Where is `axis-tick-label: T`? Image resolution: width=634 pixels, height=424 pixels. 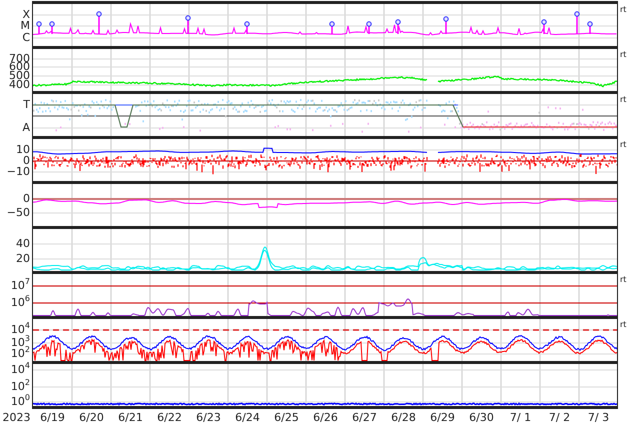 axis-tick-label: T is located at coordinates (26, 105).